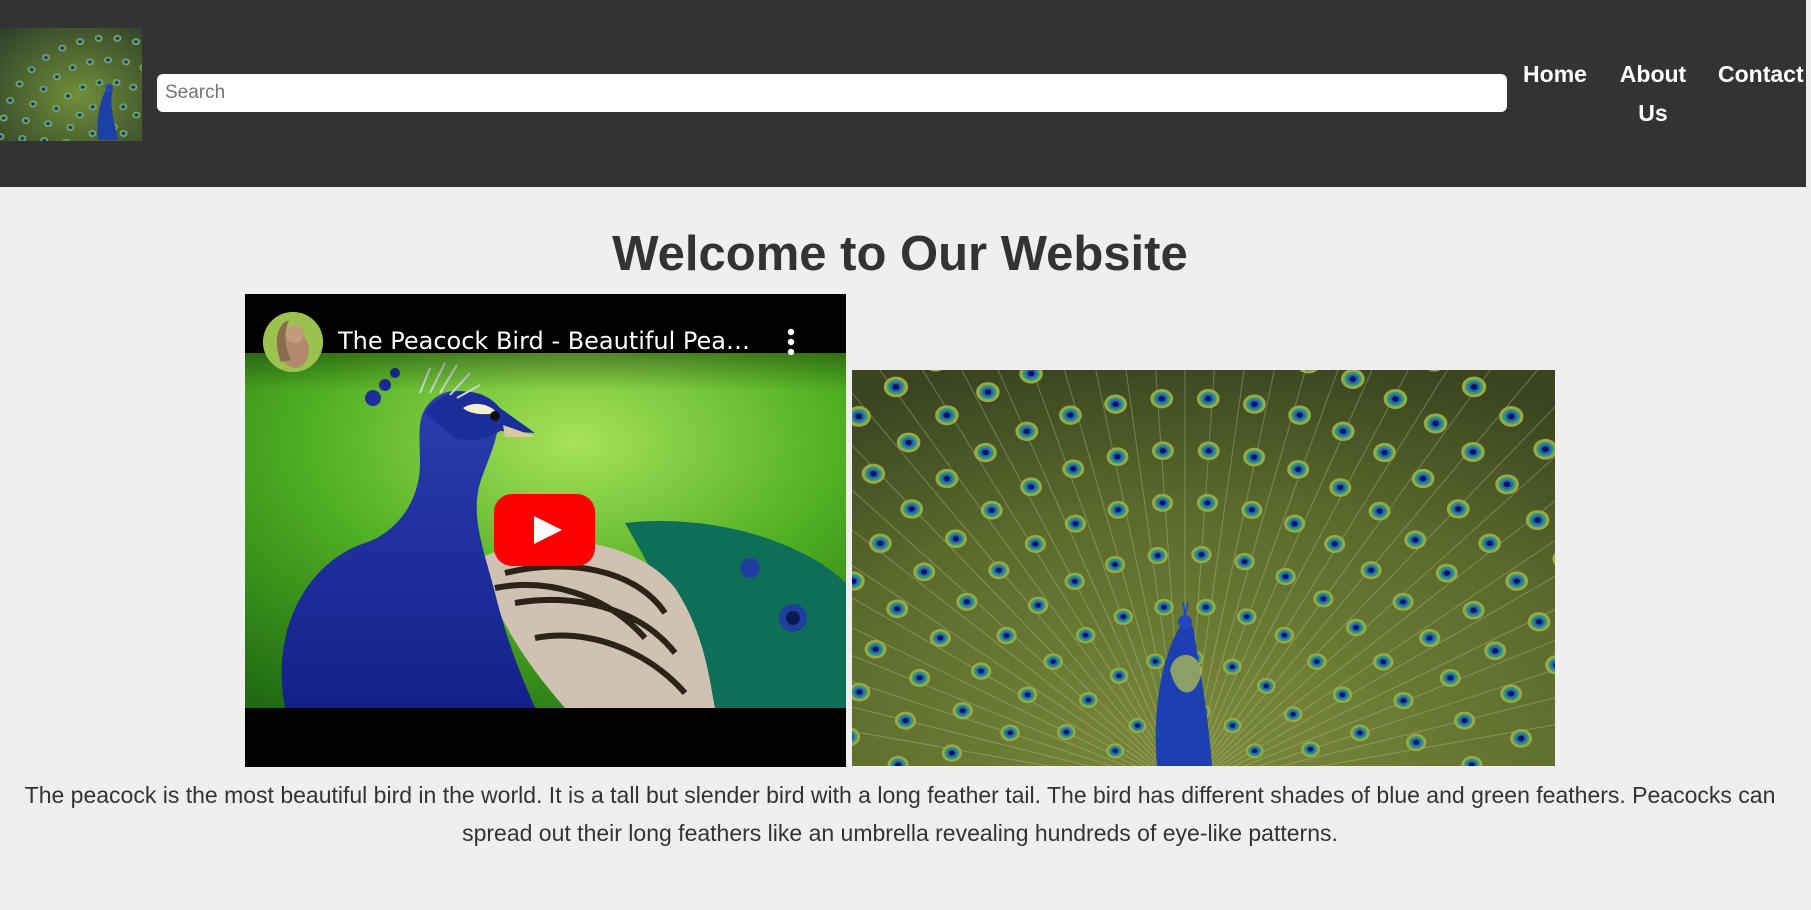  I want to click on nav-link-about-us: About Us, so click(1653, 94).